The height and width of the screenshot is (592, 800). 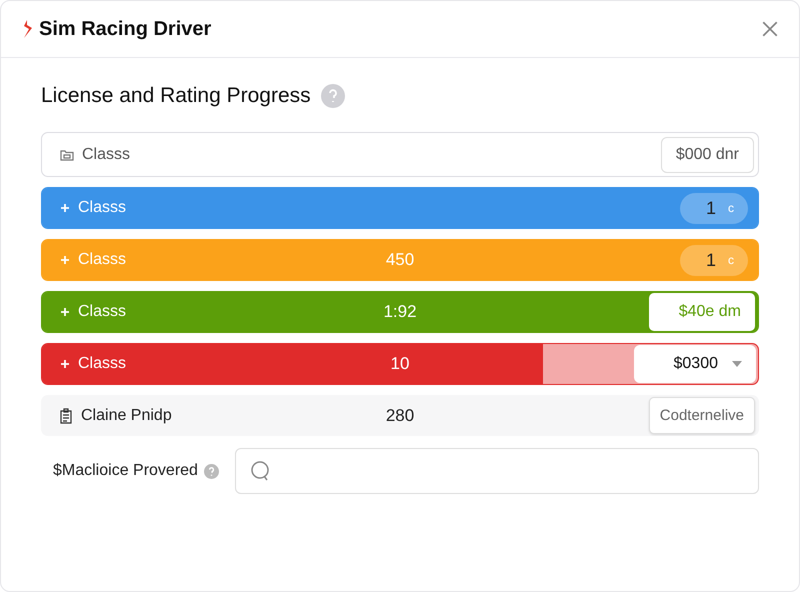 What do you see at coordinates (400, 260) in the screenshot?
I see `rating-value: 450` at bounding box center [400, 260].